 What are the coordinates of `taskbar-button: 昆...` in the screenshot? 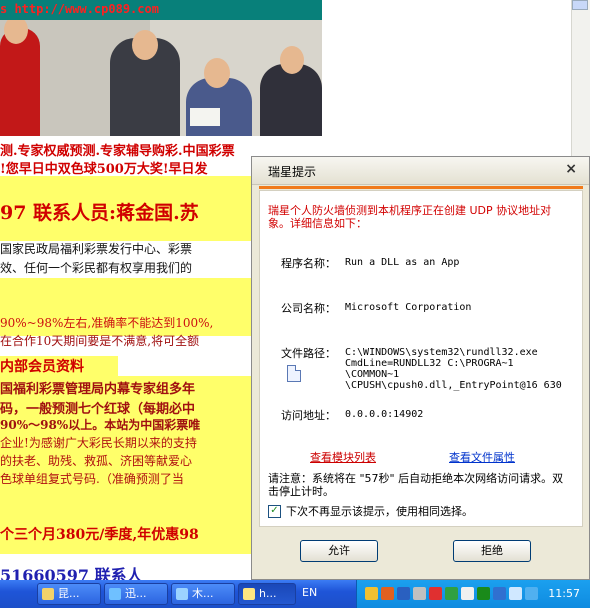 It's located at (69, 594).